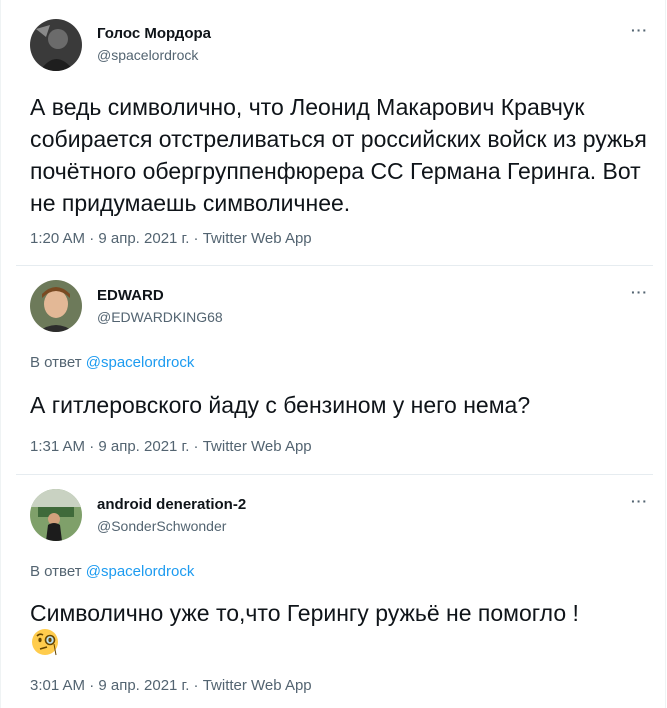  What do you see at coordinates (154, 33) in the screenshot?
I see `display-name: Голос Мордора` at bounding box center [154, 33].